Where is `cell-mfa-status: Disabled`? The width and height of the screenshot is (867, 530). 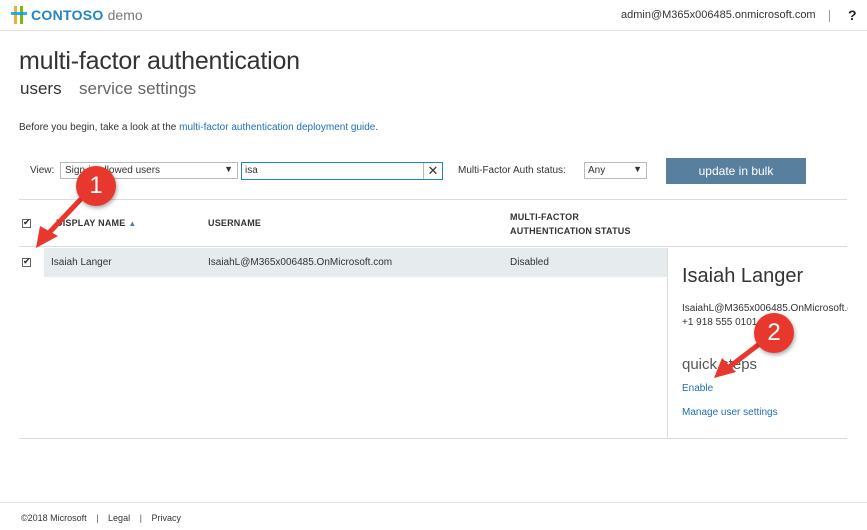 cell-mfa-status: Disabled is located at coordinates (529, 262).